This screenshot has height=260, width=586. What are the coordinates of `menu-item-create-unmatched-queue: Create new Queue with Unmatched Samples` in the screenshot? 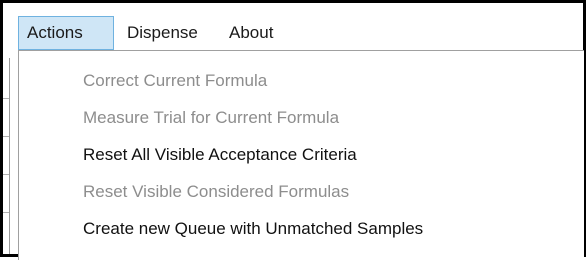 It's located at (253, 229).